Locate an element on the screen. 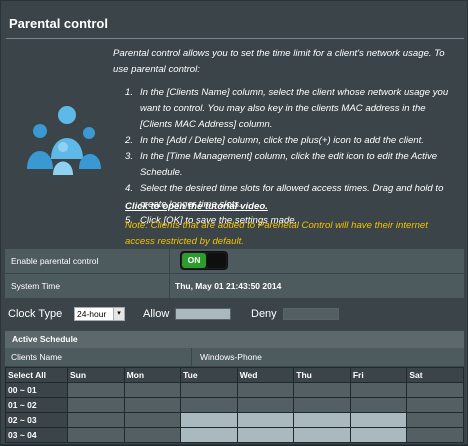 The image size is (468, 446). schedule-row: 02 ~ 03 is located at coordinates (234, 420).